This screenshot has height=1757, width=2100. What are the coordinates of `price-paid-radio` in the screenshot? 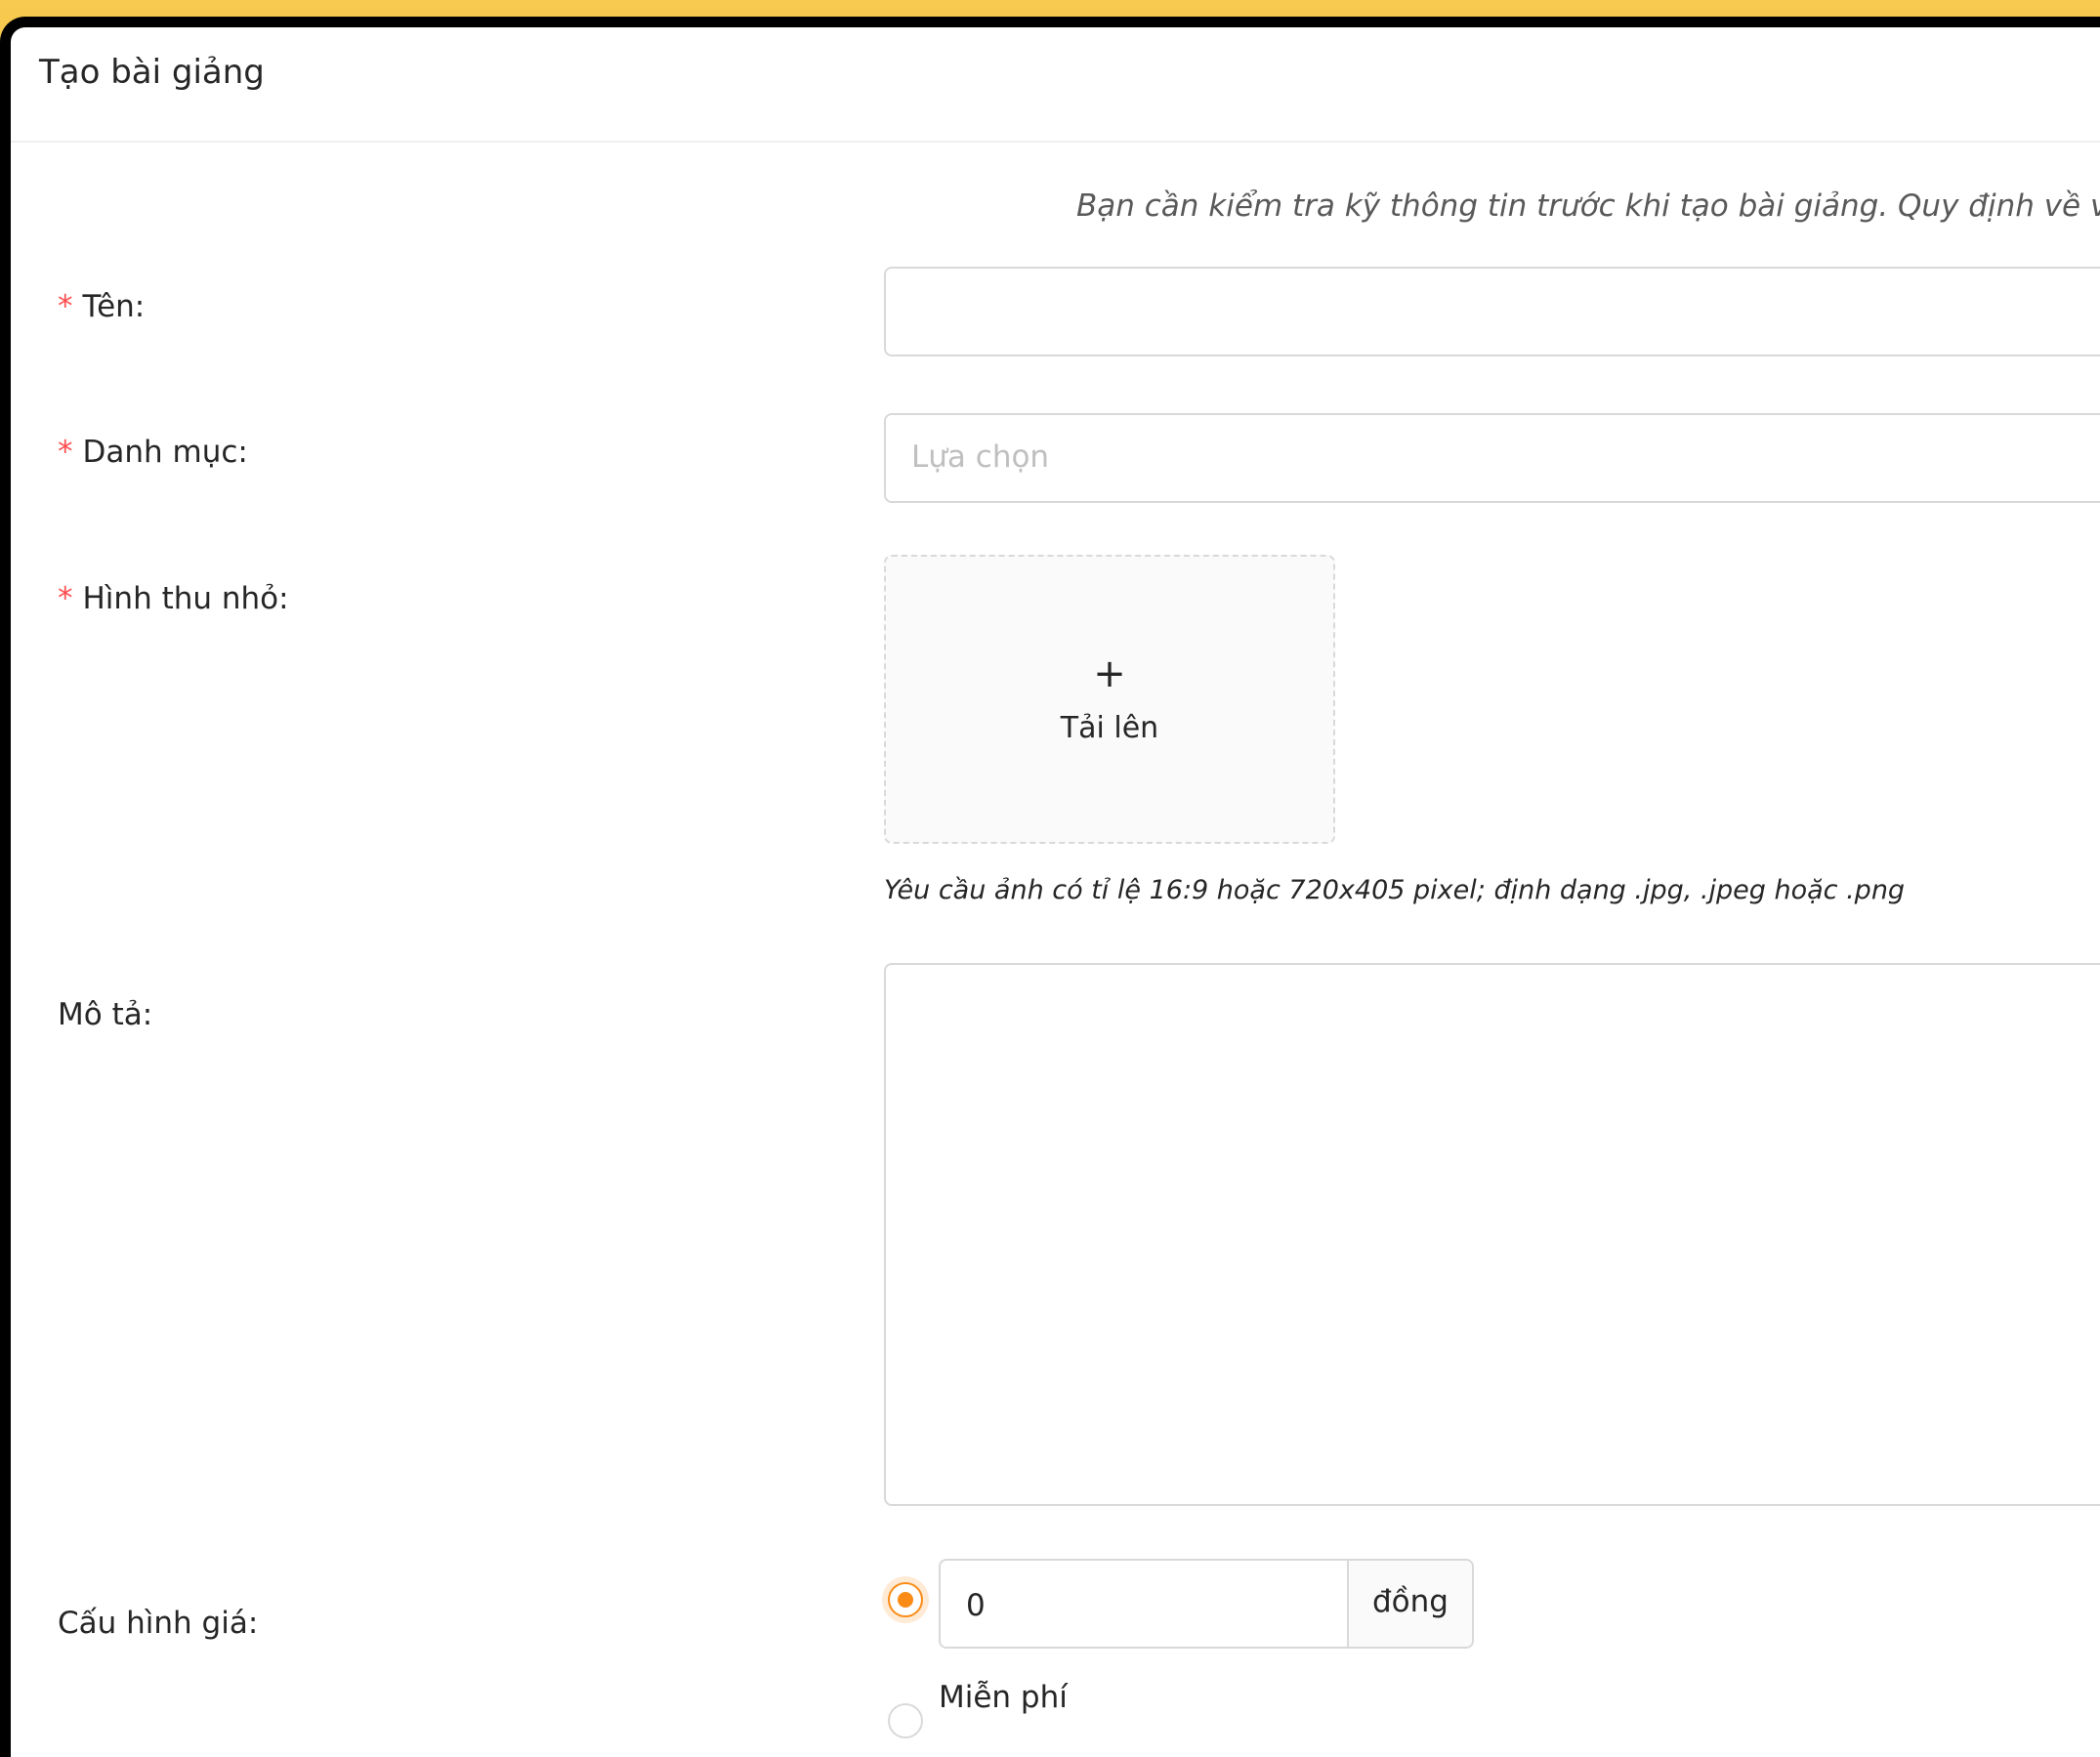 It's located at (905, 1599).